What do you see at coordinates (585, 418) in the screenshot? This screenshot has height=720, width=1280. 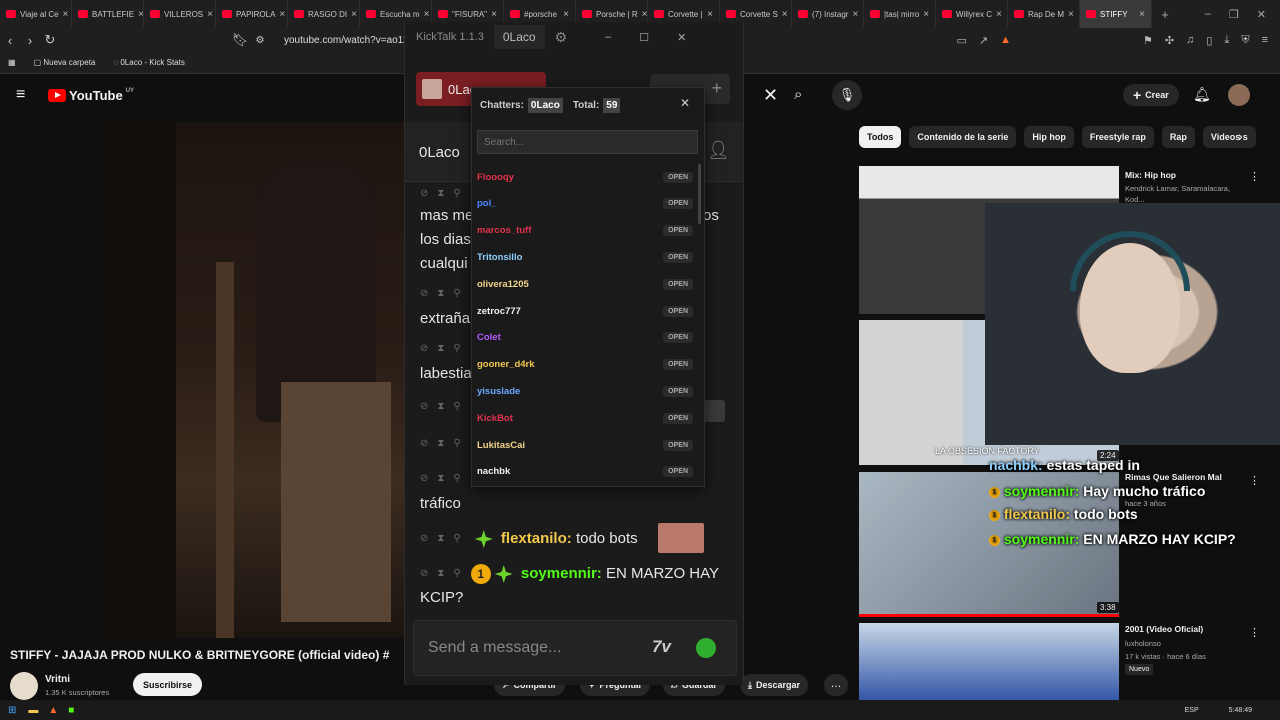 I see `chatter-row: KickBot OPEN` at bounding box center [585, 418].